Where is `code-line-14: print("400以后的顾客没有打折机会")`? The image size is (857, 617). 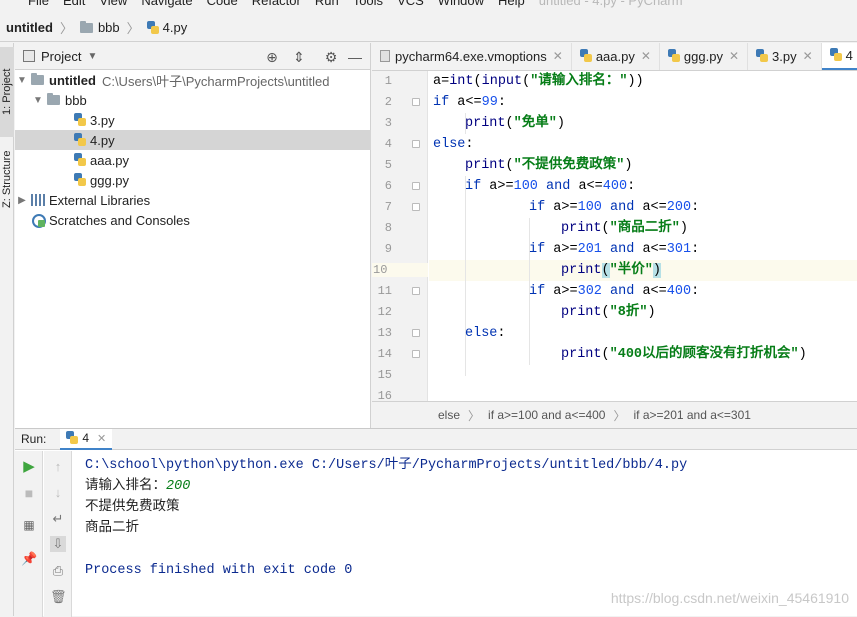 code-line-14: print("400以后的顾客没有打折机会") is located at coordinates (684, 354).